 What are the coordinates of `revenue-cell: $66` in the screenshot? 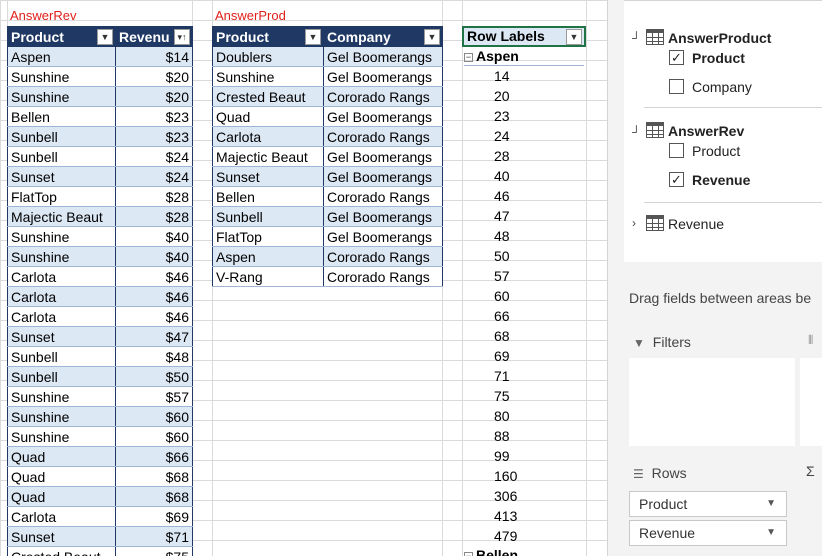 It's located at (154, 456).